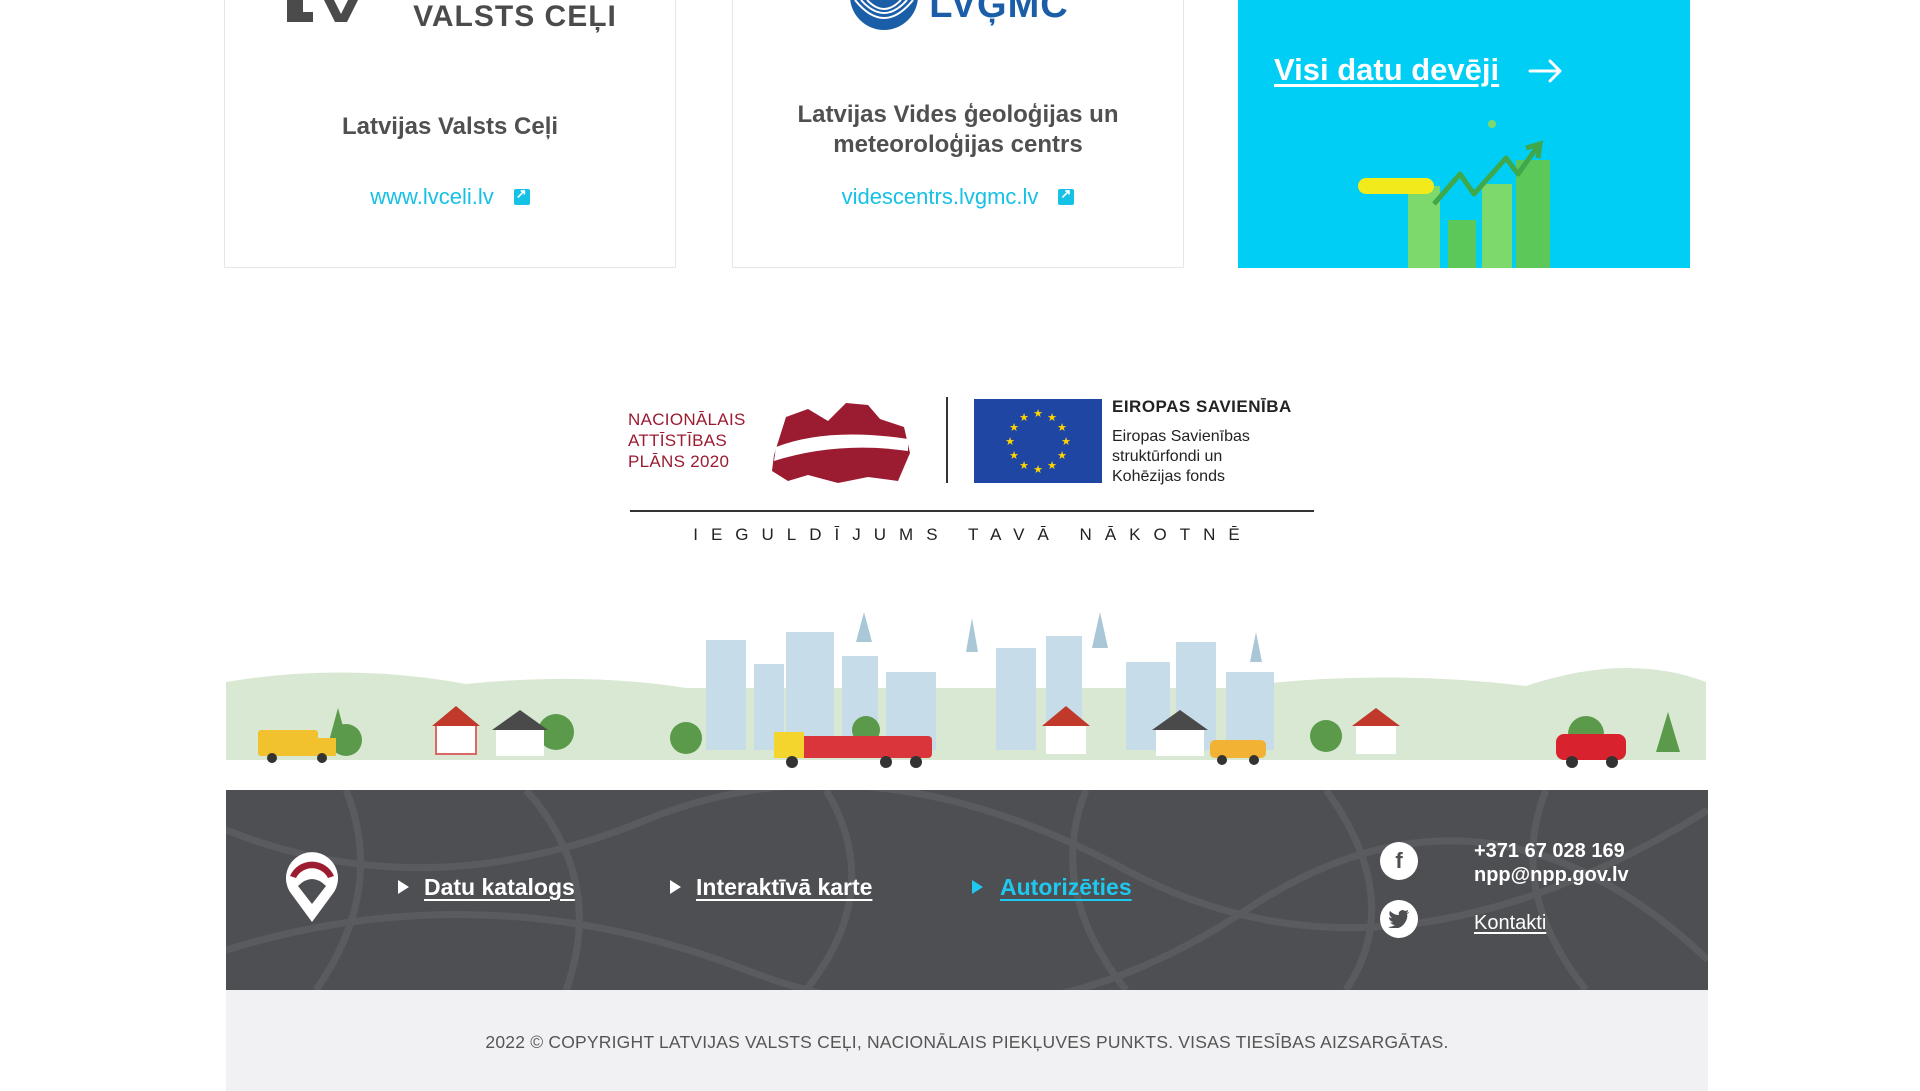 The height and width of the screenshot is (1091, 1920). Describe the element at coordinates (1399, 861) in the screenshot. I see `facebook-icon: f` at that location.